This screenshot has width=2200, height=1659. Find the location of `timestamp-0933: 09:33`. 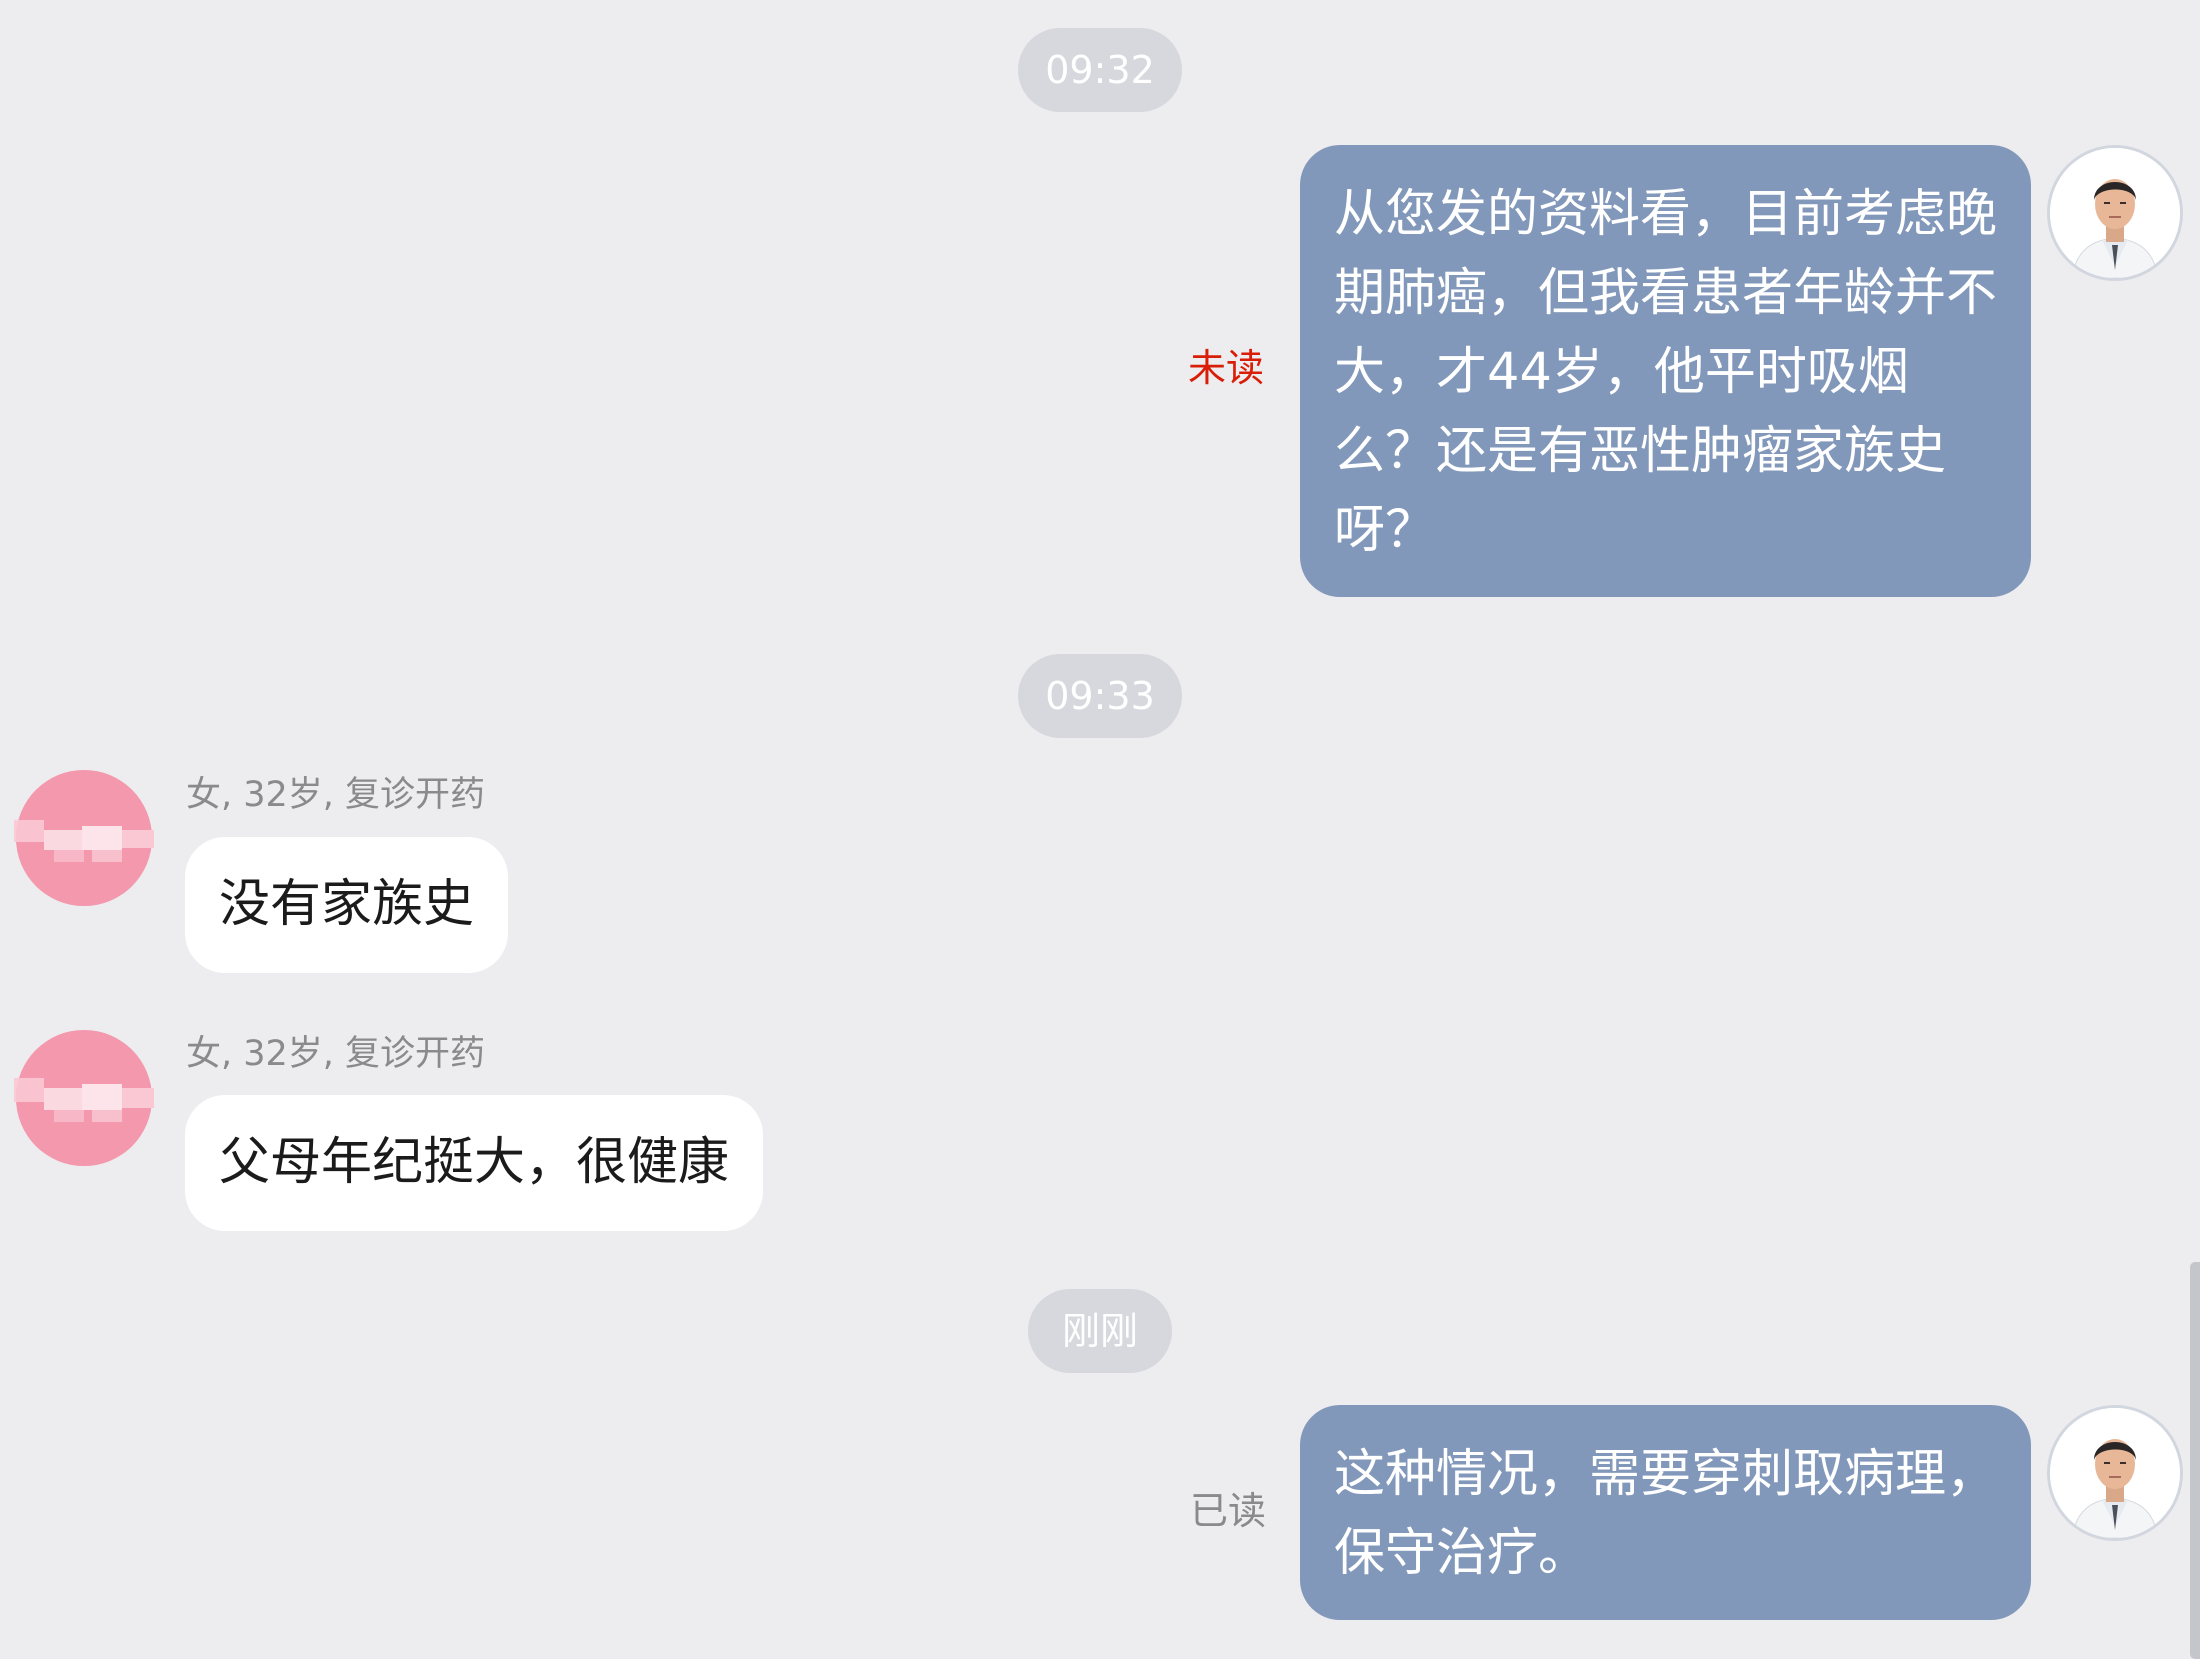

timestamp-0933: 09:33 is located at coordinates (1100, 696).